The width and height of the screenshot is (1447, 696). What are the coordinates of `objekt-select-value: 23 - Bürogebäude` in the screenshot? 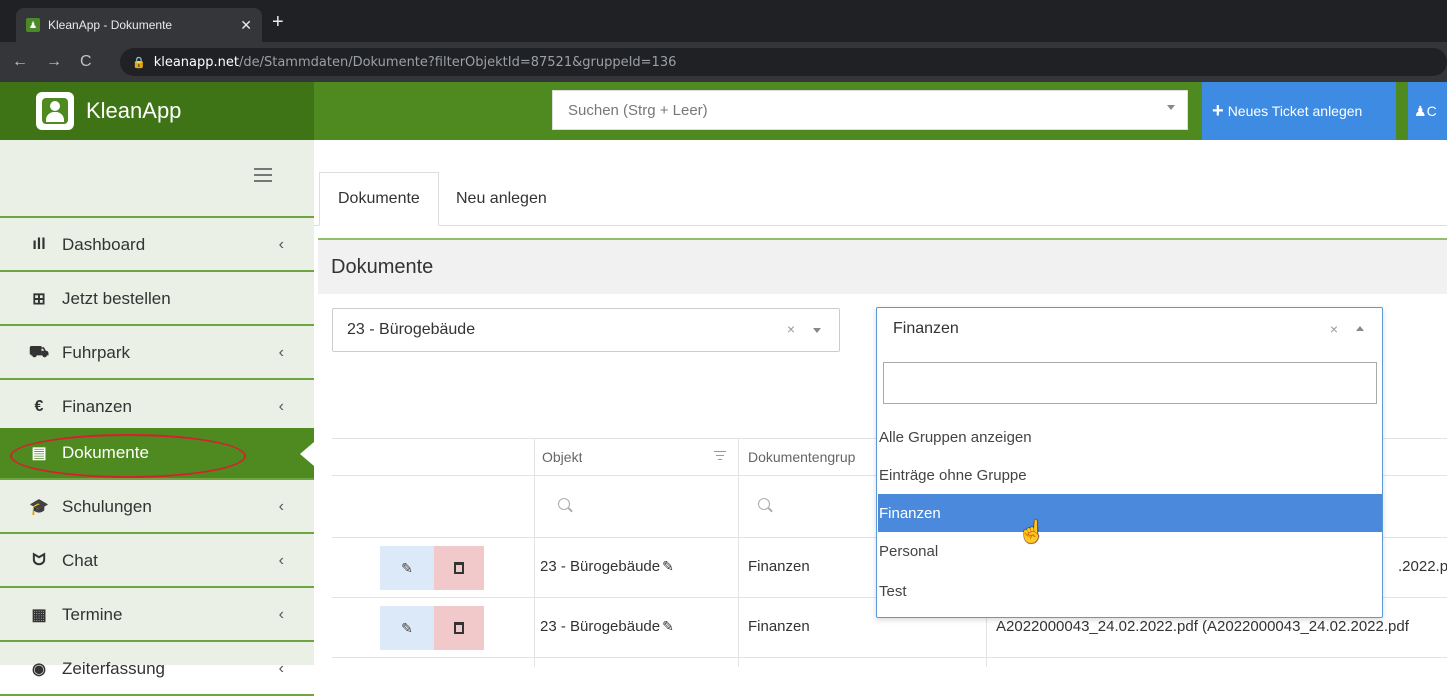 It's located at (411, 329).